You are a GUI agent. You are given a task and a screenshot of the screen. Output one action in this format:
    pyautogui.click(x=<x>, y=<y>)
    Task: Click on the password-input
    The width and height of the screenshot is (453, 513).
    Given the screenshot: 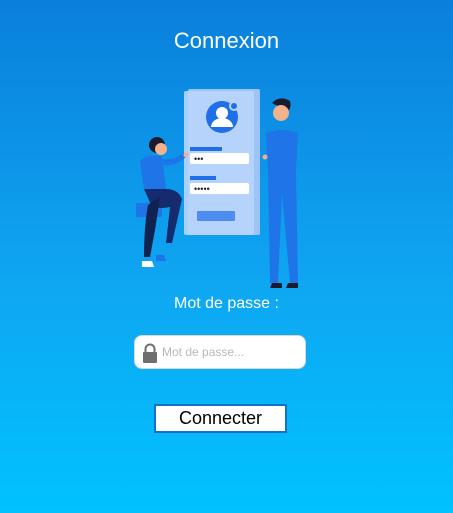 What is the action you would take?
    pyautogui.click(x=232, y=352)
    